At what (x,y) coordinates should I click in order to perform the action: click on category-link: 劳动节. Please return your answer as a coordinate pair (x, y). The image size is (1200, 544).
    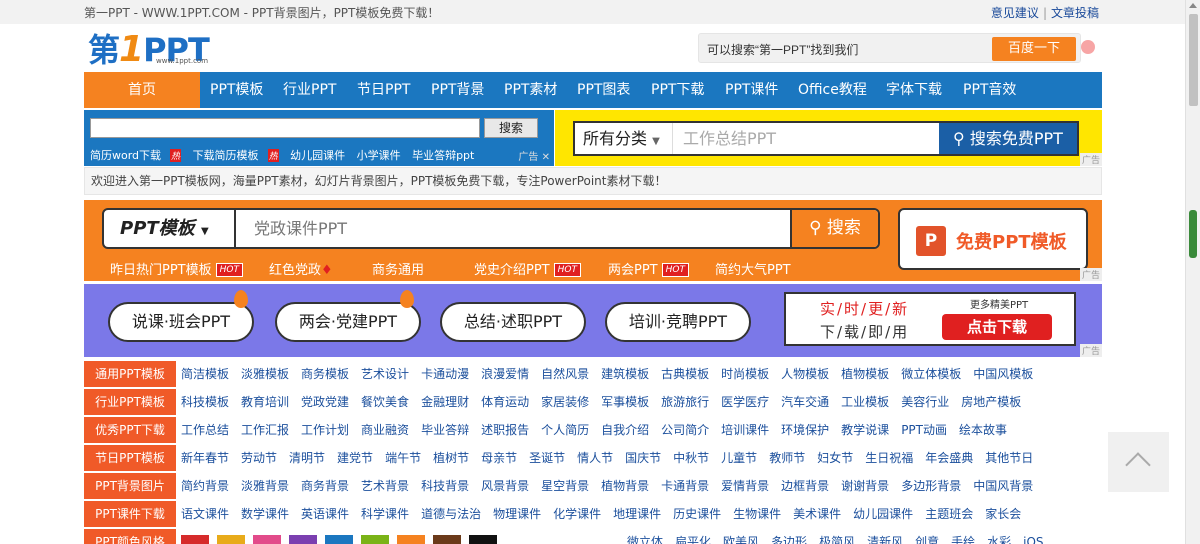
    Looking at the image, I should click on (259, 458).